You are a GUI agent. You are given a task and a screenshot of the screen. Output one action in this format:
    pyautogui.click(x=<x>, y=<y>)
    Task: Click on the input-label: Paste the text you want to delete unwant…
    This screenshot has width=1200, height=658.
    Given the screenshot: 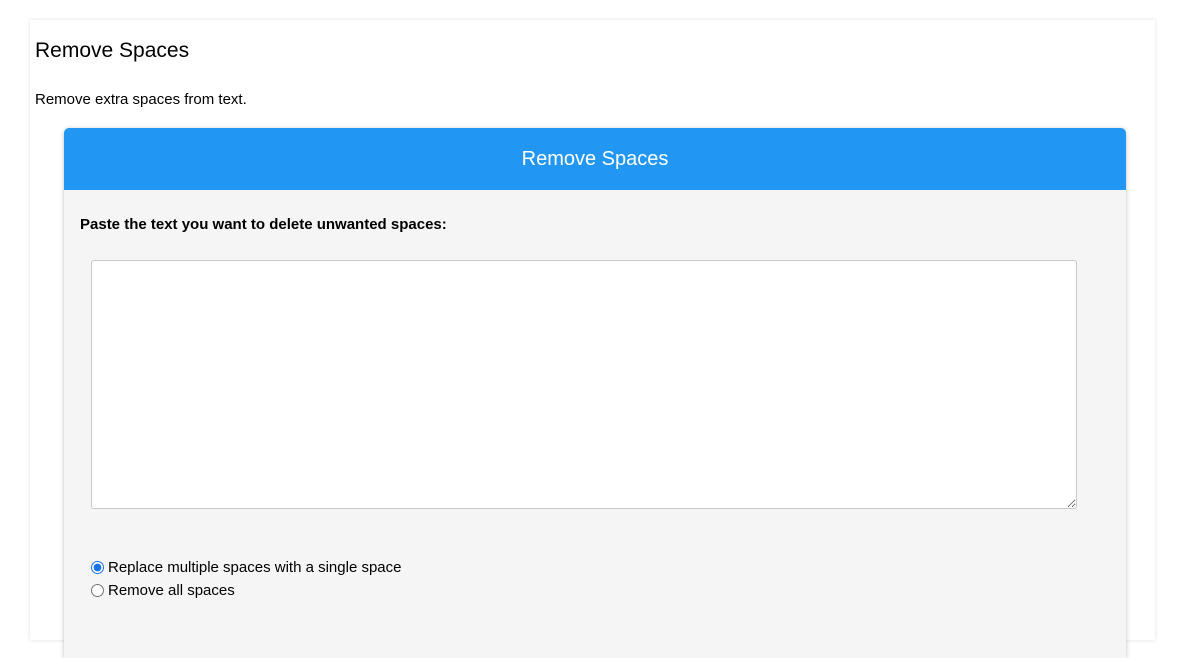 What is the action you would take?
    pyautogui.click(x=263, y=224)
    